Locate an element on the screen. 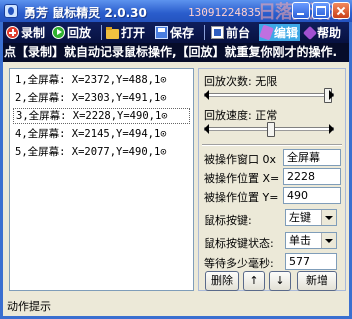  help-label: 帮助 is located at coordinates (329, 33).